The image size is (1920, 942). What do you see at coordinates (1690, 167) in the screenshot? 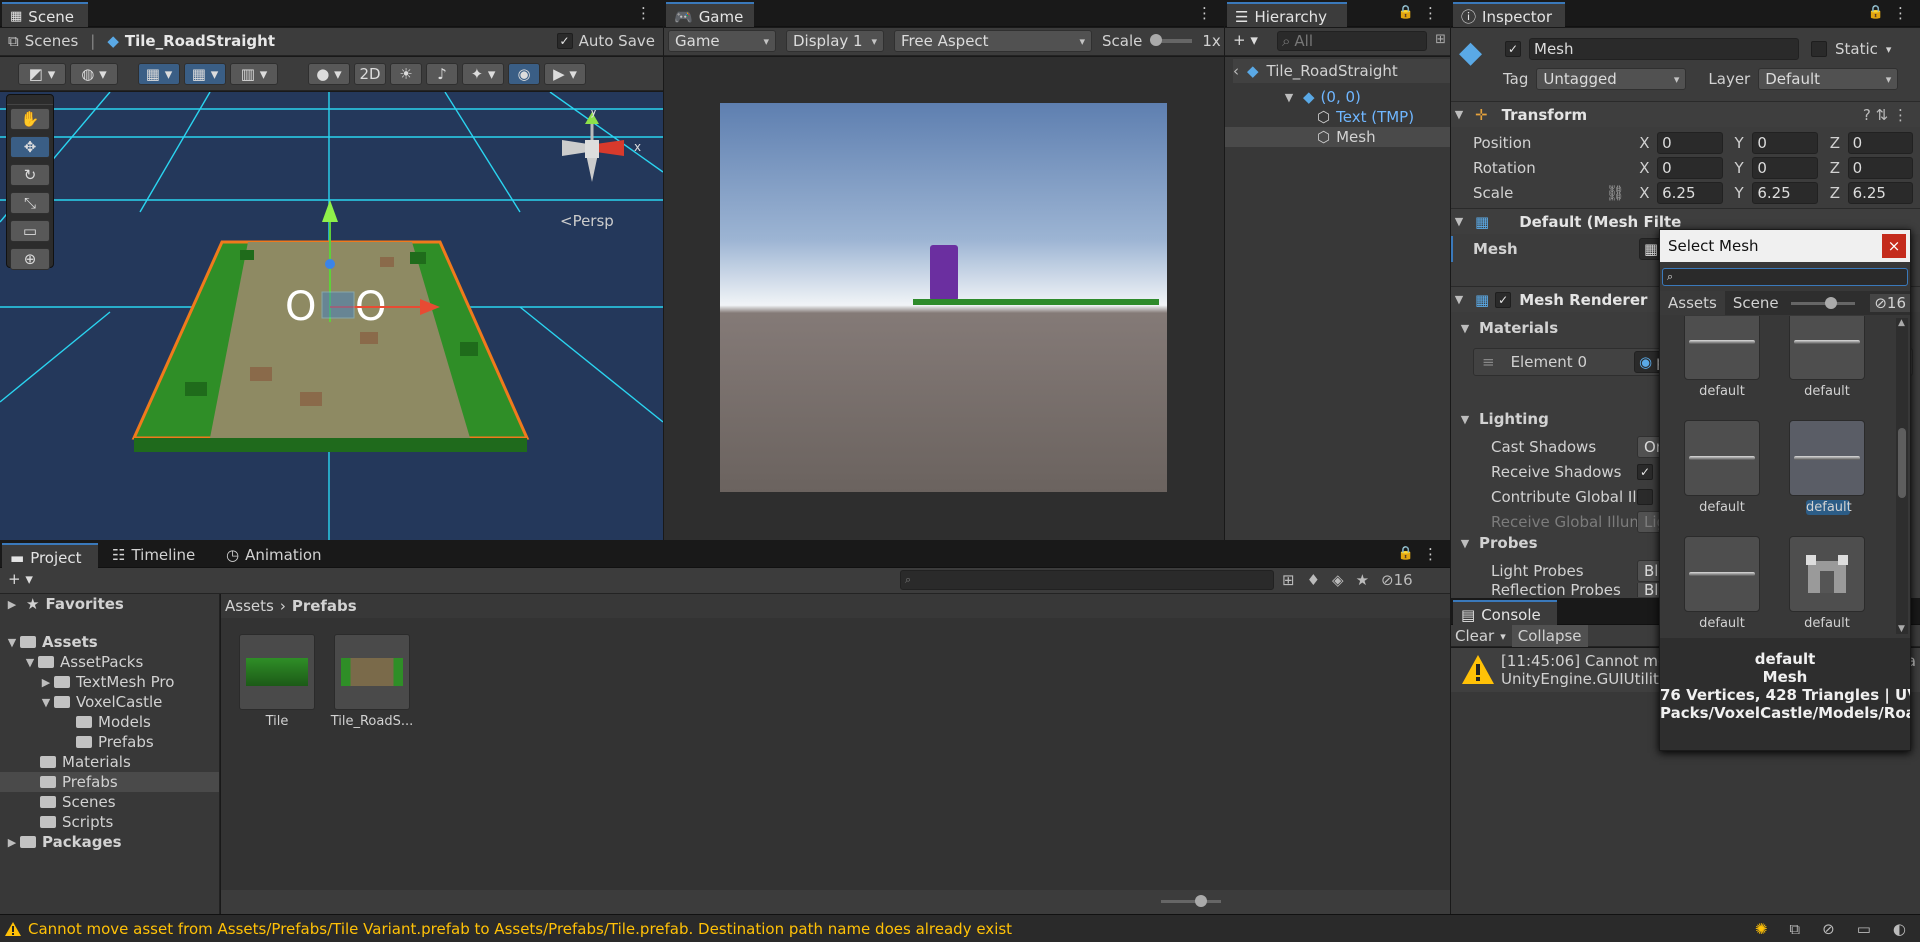
I see `rotation-x-field: 0` at bounding box center [1690, 167].